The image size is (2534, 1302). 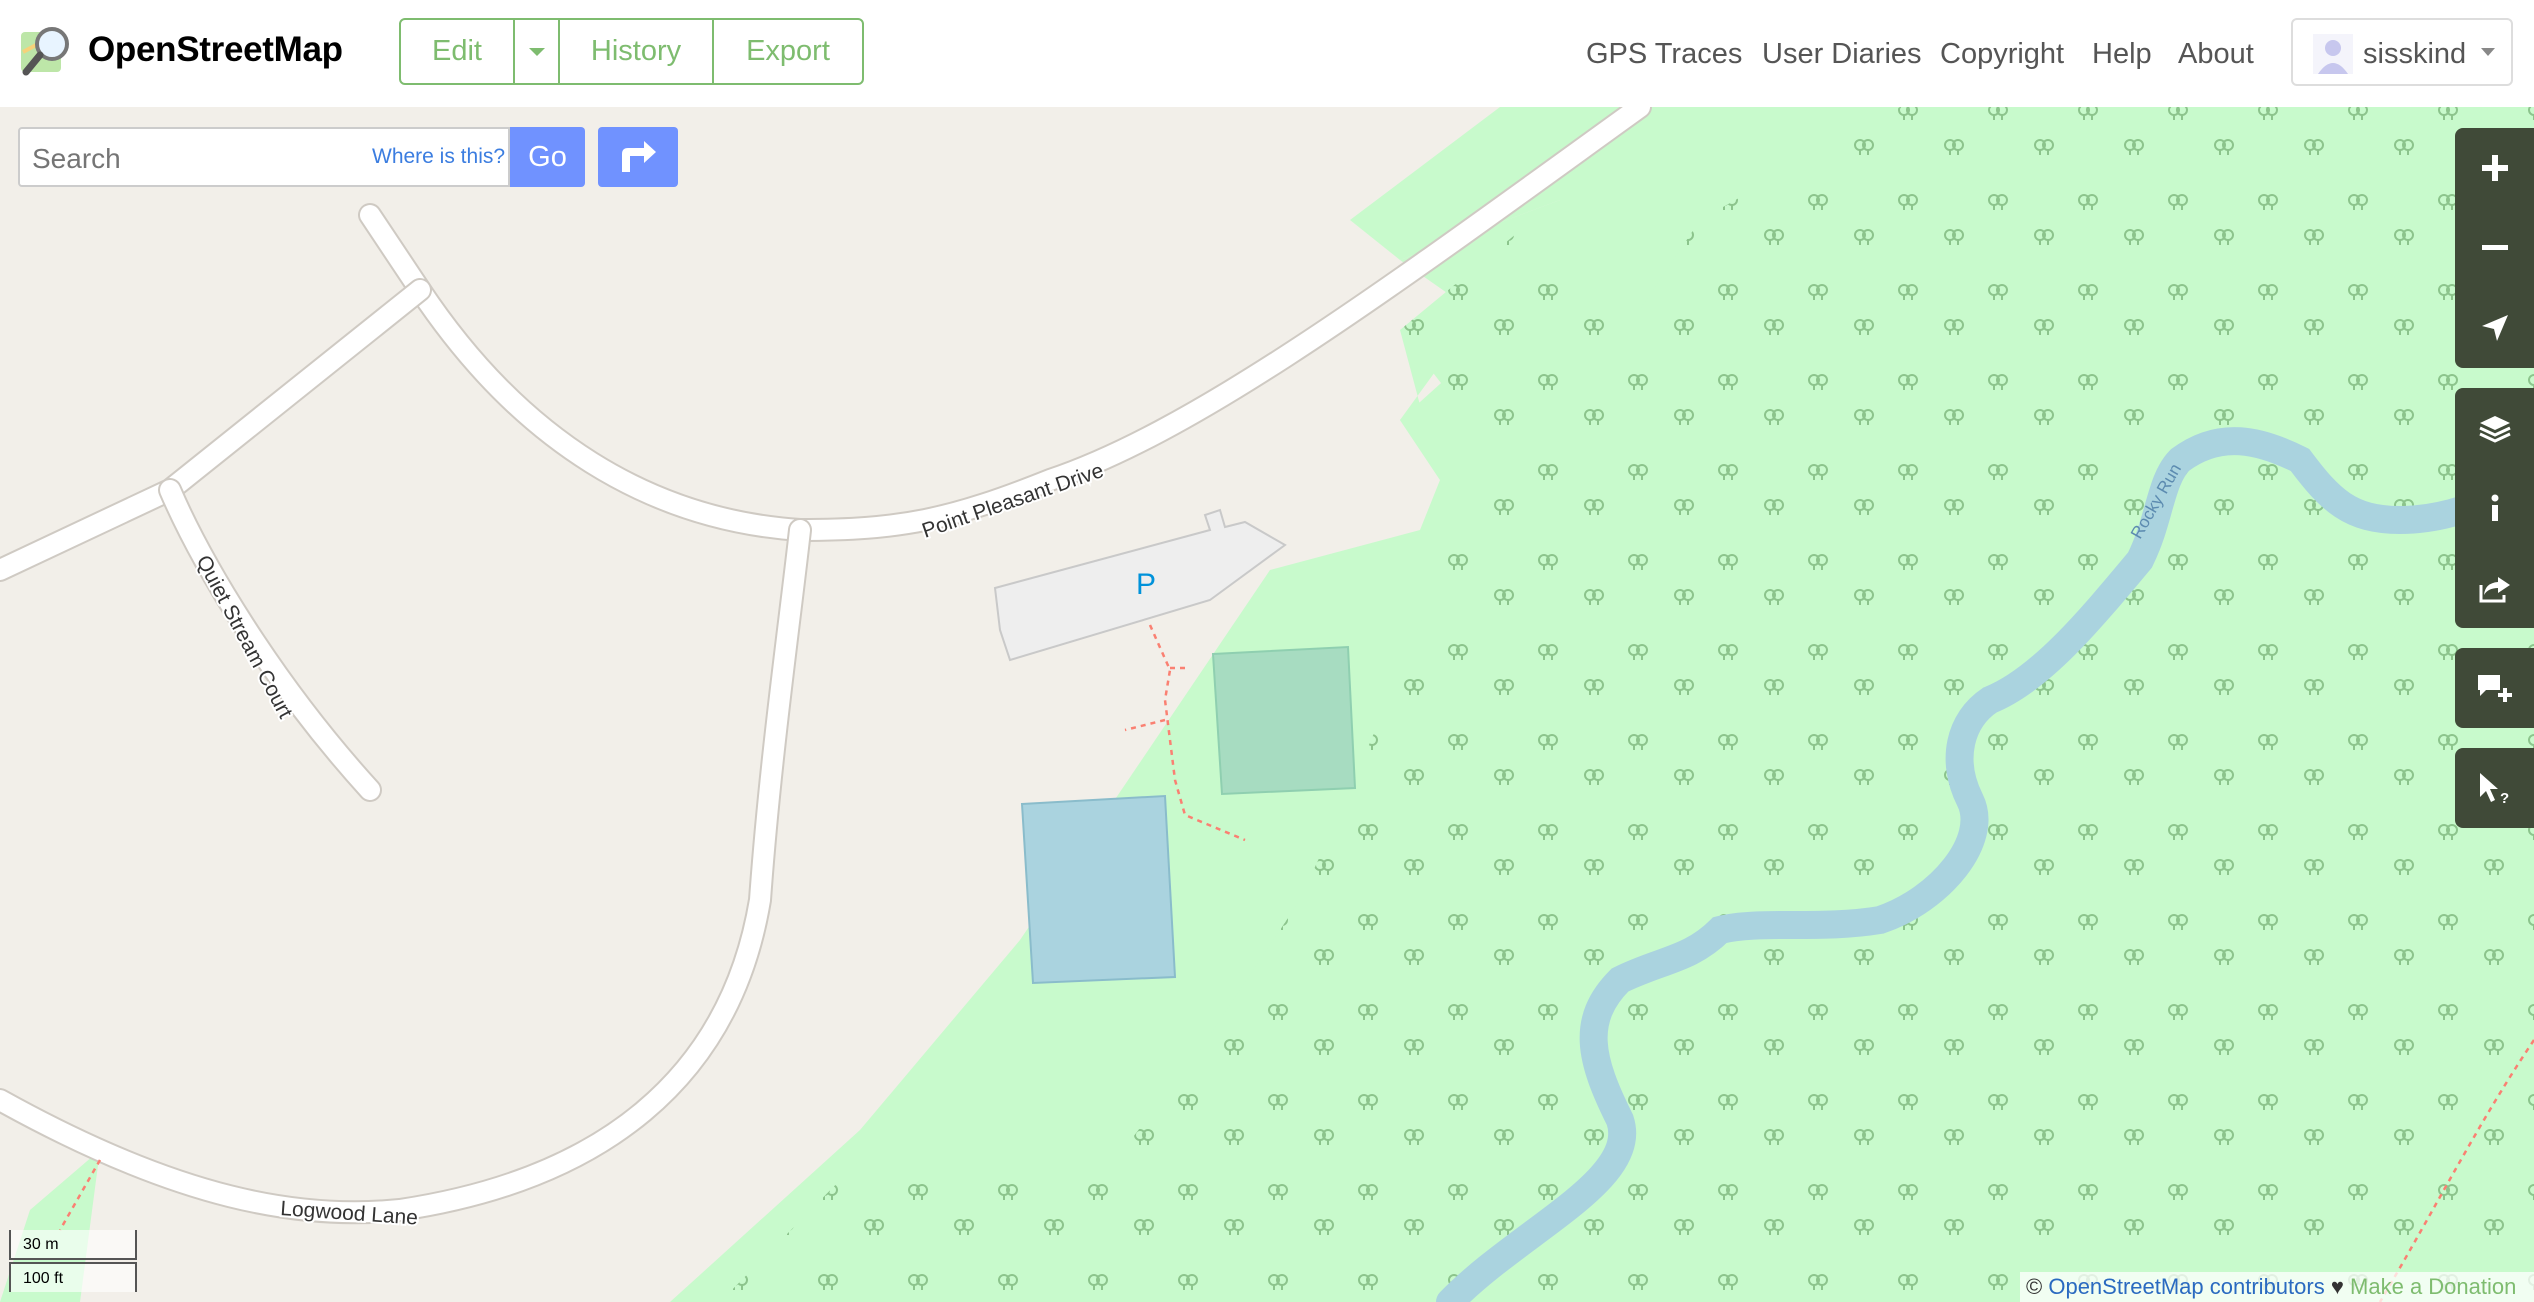 I want to click on export-button: Export, so click(x=788, y=51).